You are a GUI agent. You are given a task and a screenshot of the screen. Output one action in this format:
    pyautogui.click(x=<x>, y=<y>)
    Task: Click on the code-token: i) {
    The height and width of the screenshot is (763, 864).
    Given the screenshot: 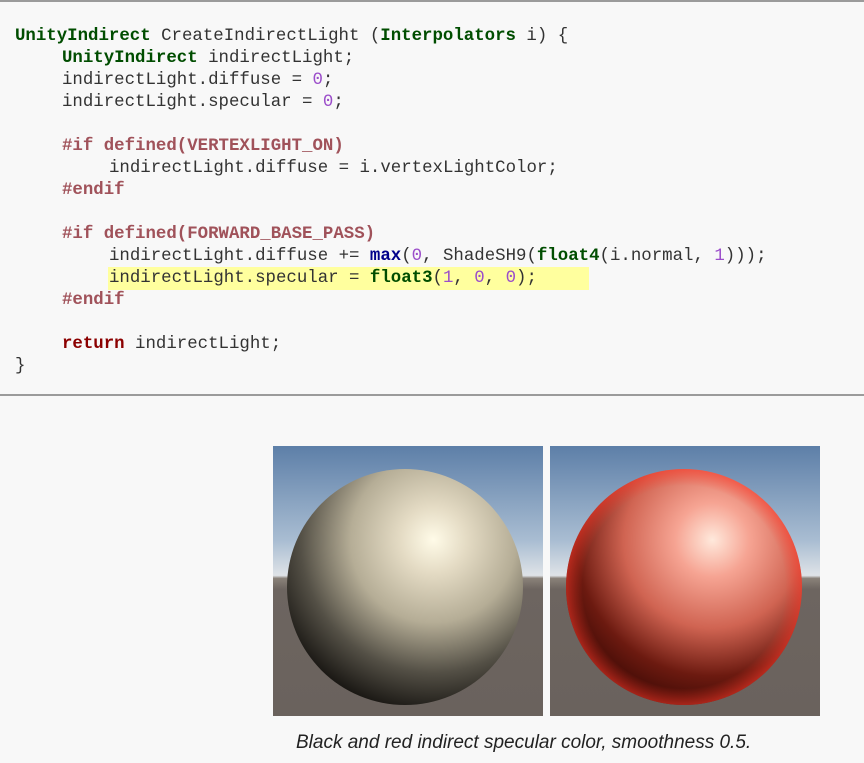 What is the action you would take?
    pyautogui.click(x=542, y=36)
    